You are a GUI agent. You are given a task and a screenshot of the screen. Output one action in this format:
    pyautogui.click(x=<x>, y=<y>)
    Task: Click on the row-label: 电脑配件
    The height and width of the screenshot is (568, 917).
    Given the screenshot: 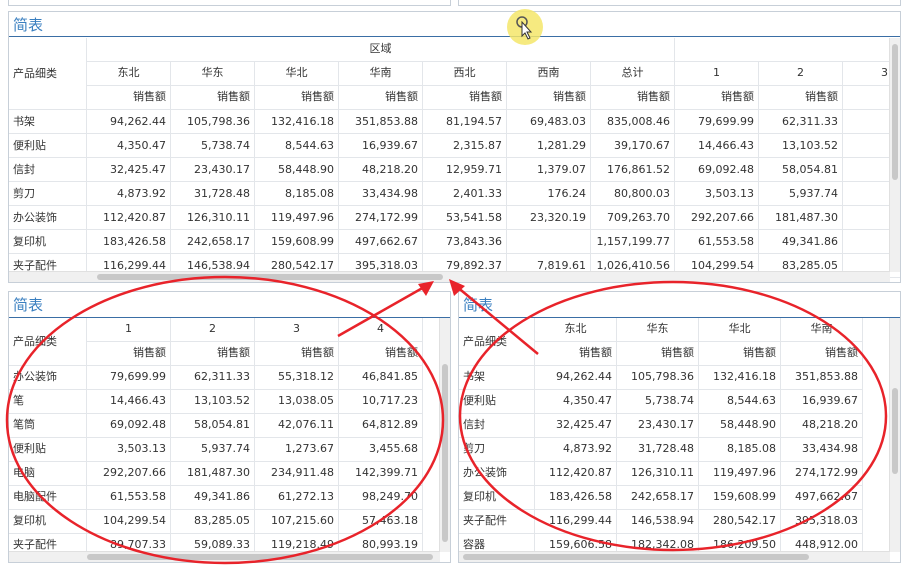 What is the action you would take?
    pyautogui.click(x=48, y=498)
    